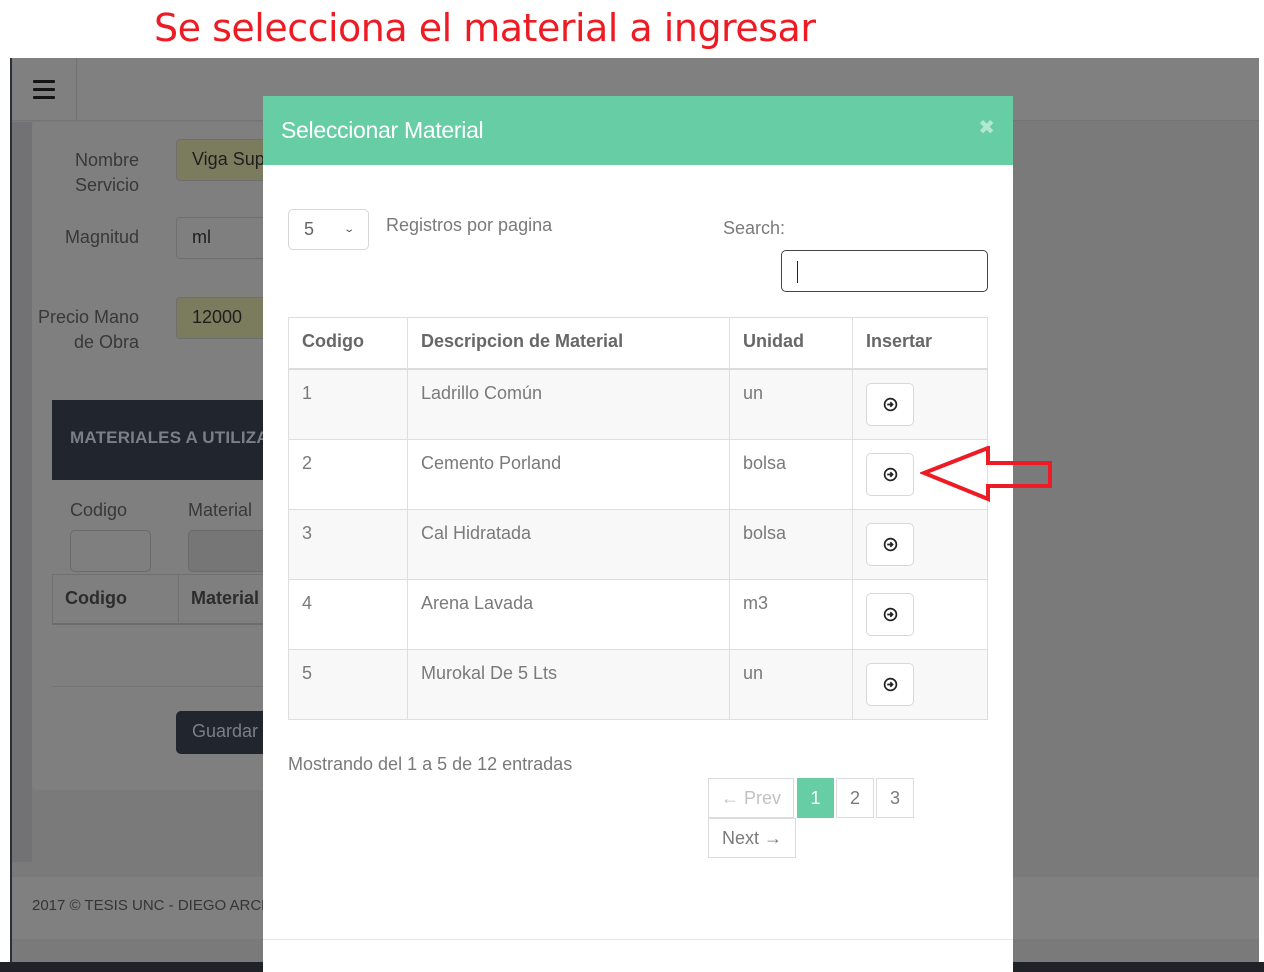 Image resolution: width=1264 pixels, height=972 pixels. I want to click on nombre-servicio-input: Viga Supe, so click(226, 160).